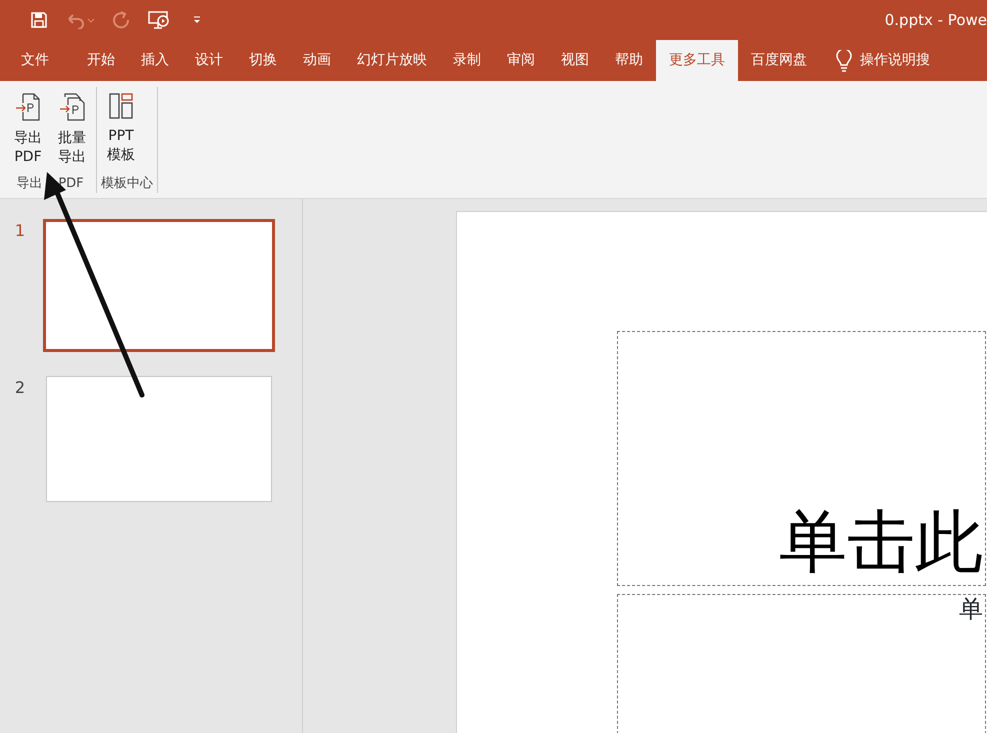 This screenshot has width=987, height=733. I want to click on tell-me-search: 操作说明搜, so click(895, 60).